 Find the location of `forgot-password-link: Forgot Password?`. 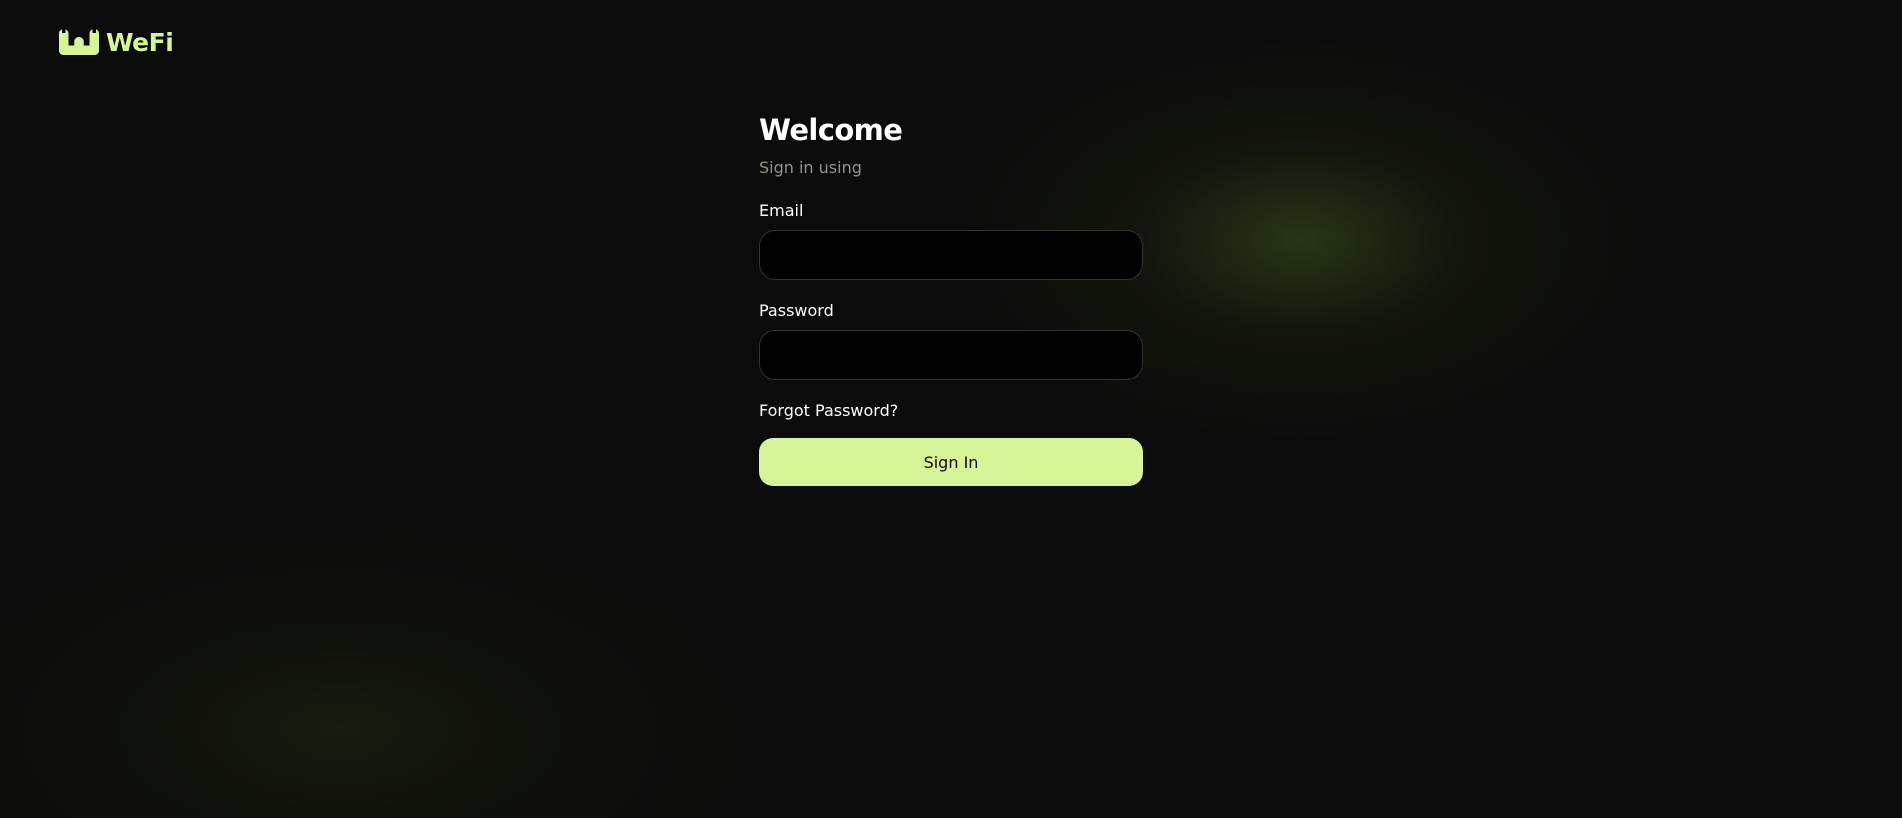

forgot-password-link: Forgot Password? is located at coordinates (828, 411).